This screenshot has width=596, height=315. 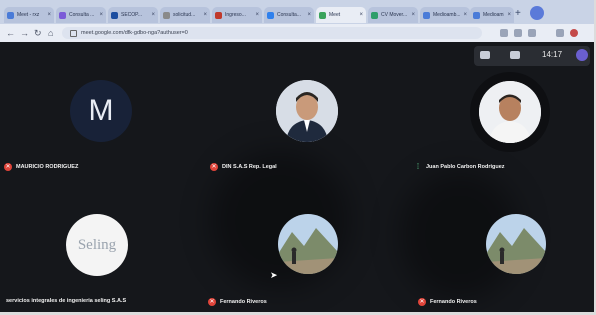 I want to click on browser-tab: Meet - rxz ×, so click(x=29, y=15).